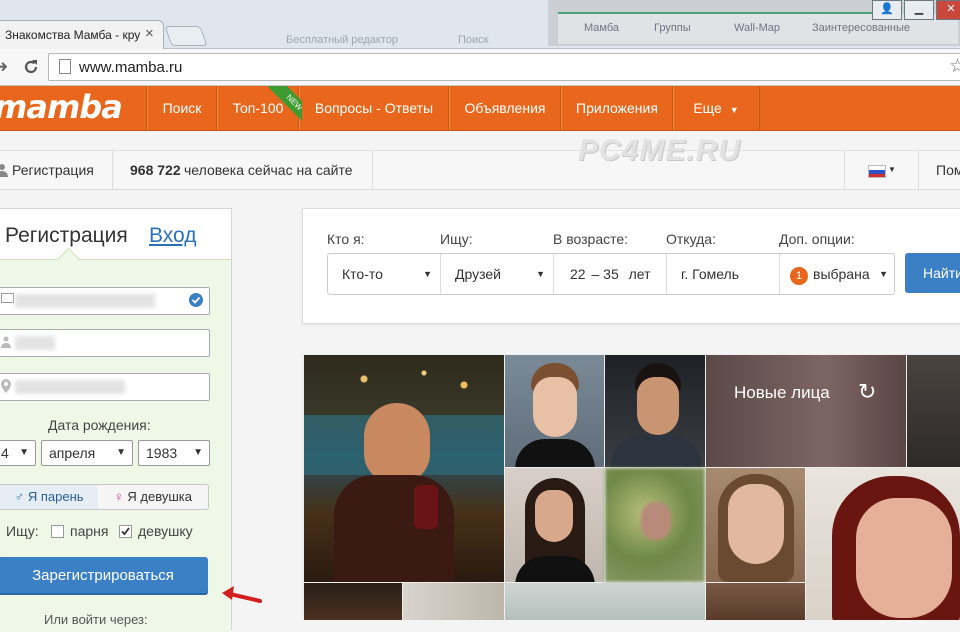 The height and width of the screenshot is (632, 960). What do you see at coordinates (373, 108) in the screenshot?
I see `nav-questions-answers: Вопросы - Ответы` at bounding box center [373, 108].